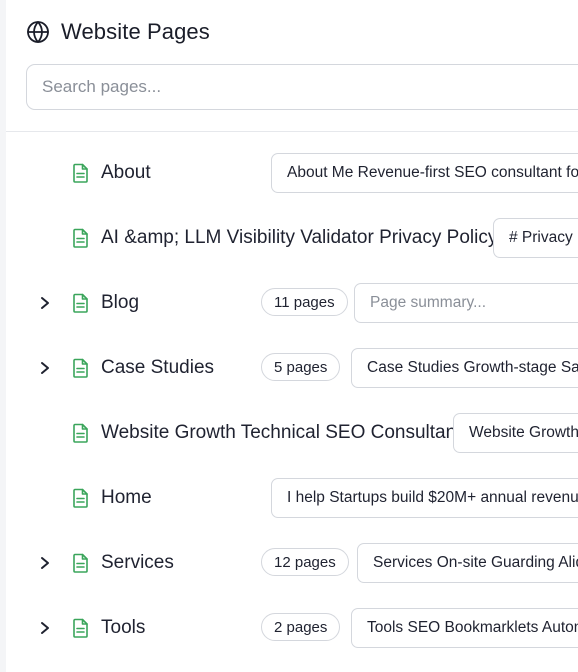 The width and height of the screenshot is (578, 672). I want to click on panel-header: Website Pages, so click(118, 32).